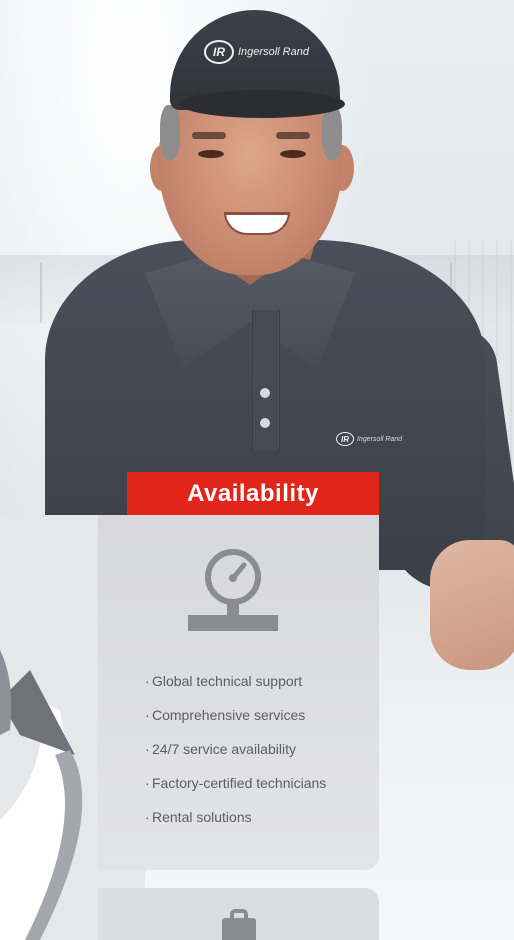  I want to click on cycle-arrow-icon, so click(41, 760).